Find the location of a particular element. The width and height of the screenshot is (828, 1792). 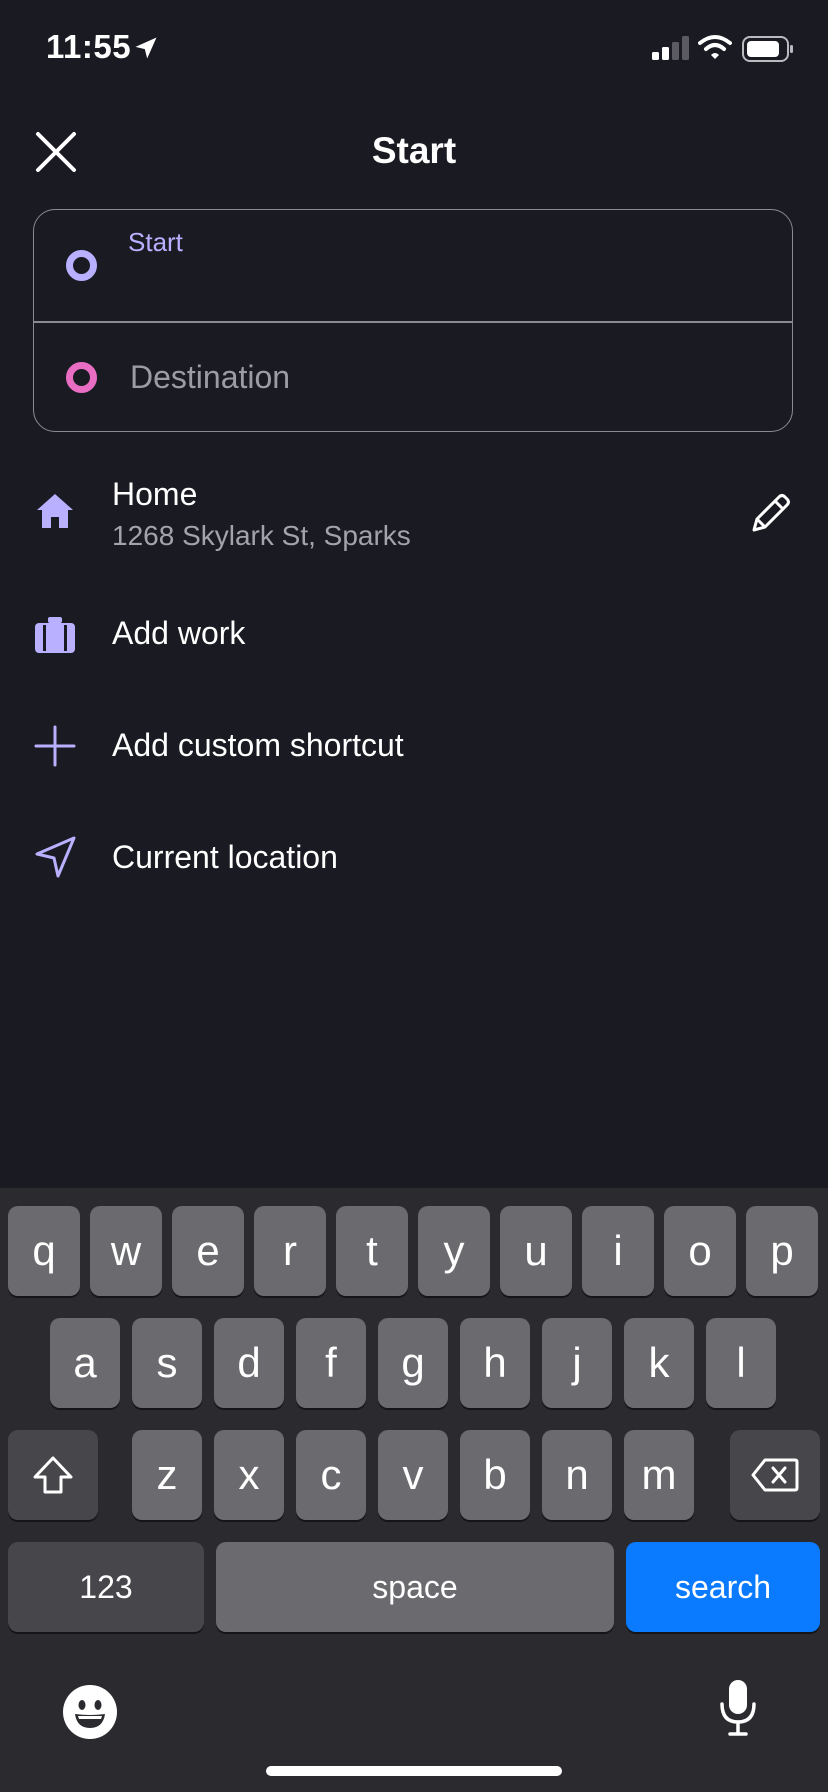

status-time: 11:55 is located at coordinates (89, 46).